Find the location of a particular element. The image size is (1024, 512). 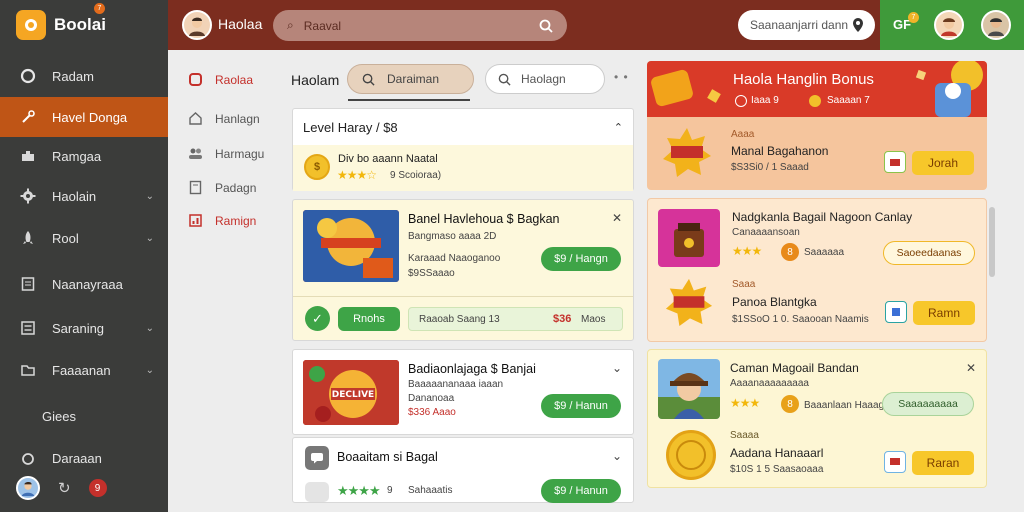

subnav-item-raolaa: Raolaa is located at coordinates (220, 79).